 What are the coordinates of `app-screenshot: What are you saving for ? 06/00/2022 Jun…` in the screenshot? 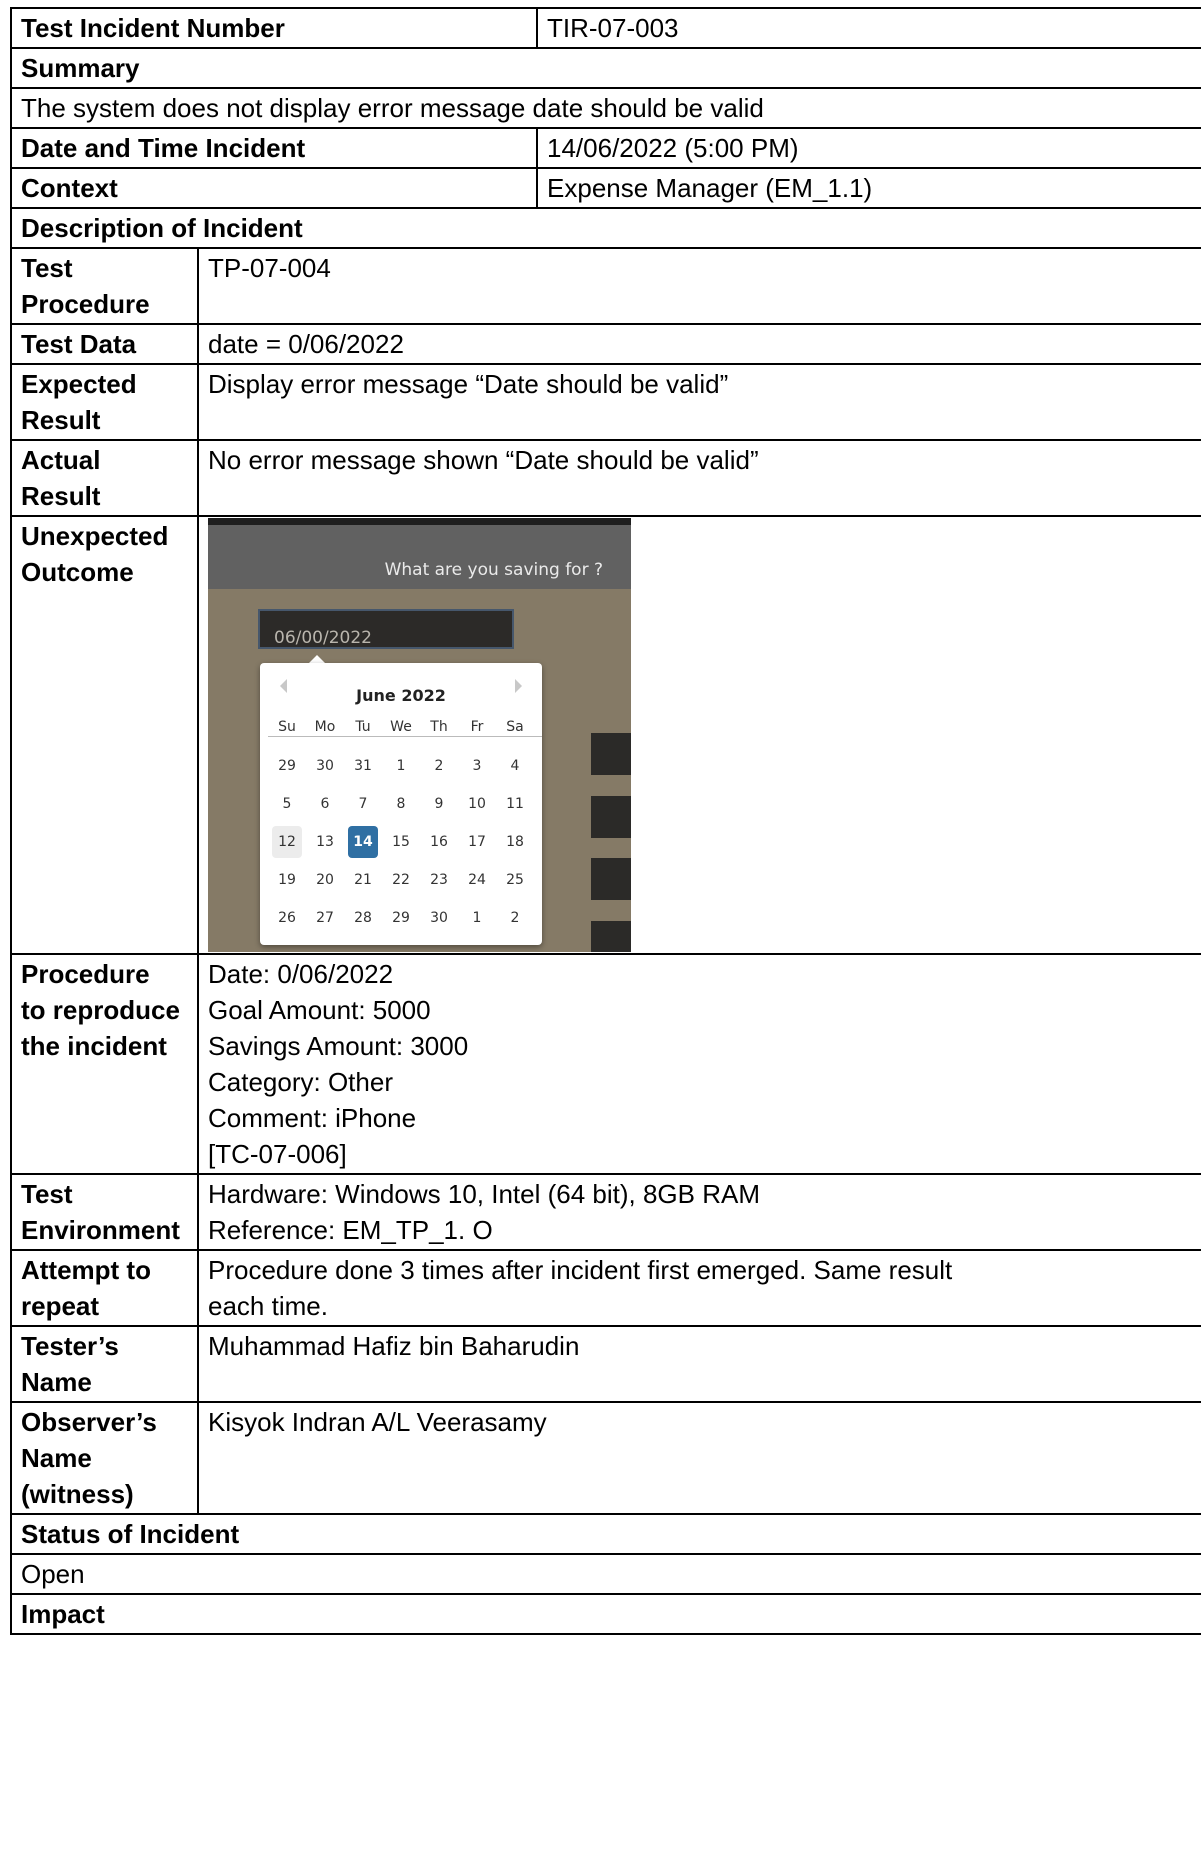 It's located at (419, 735).